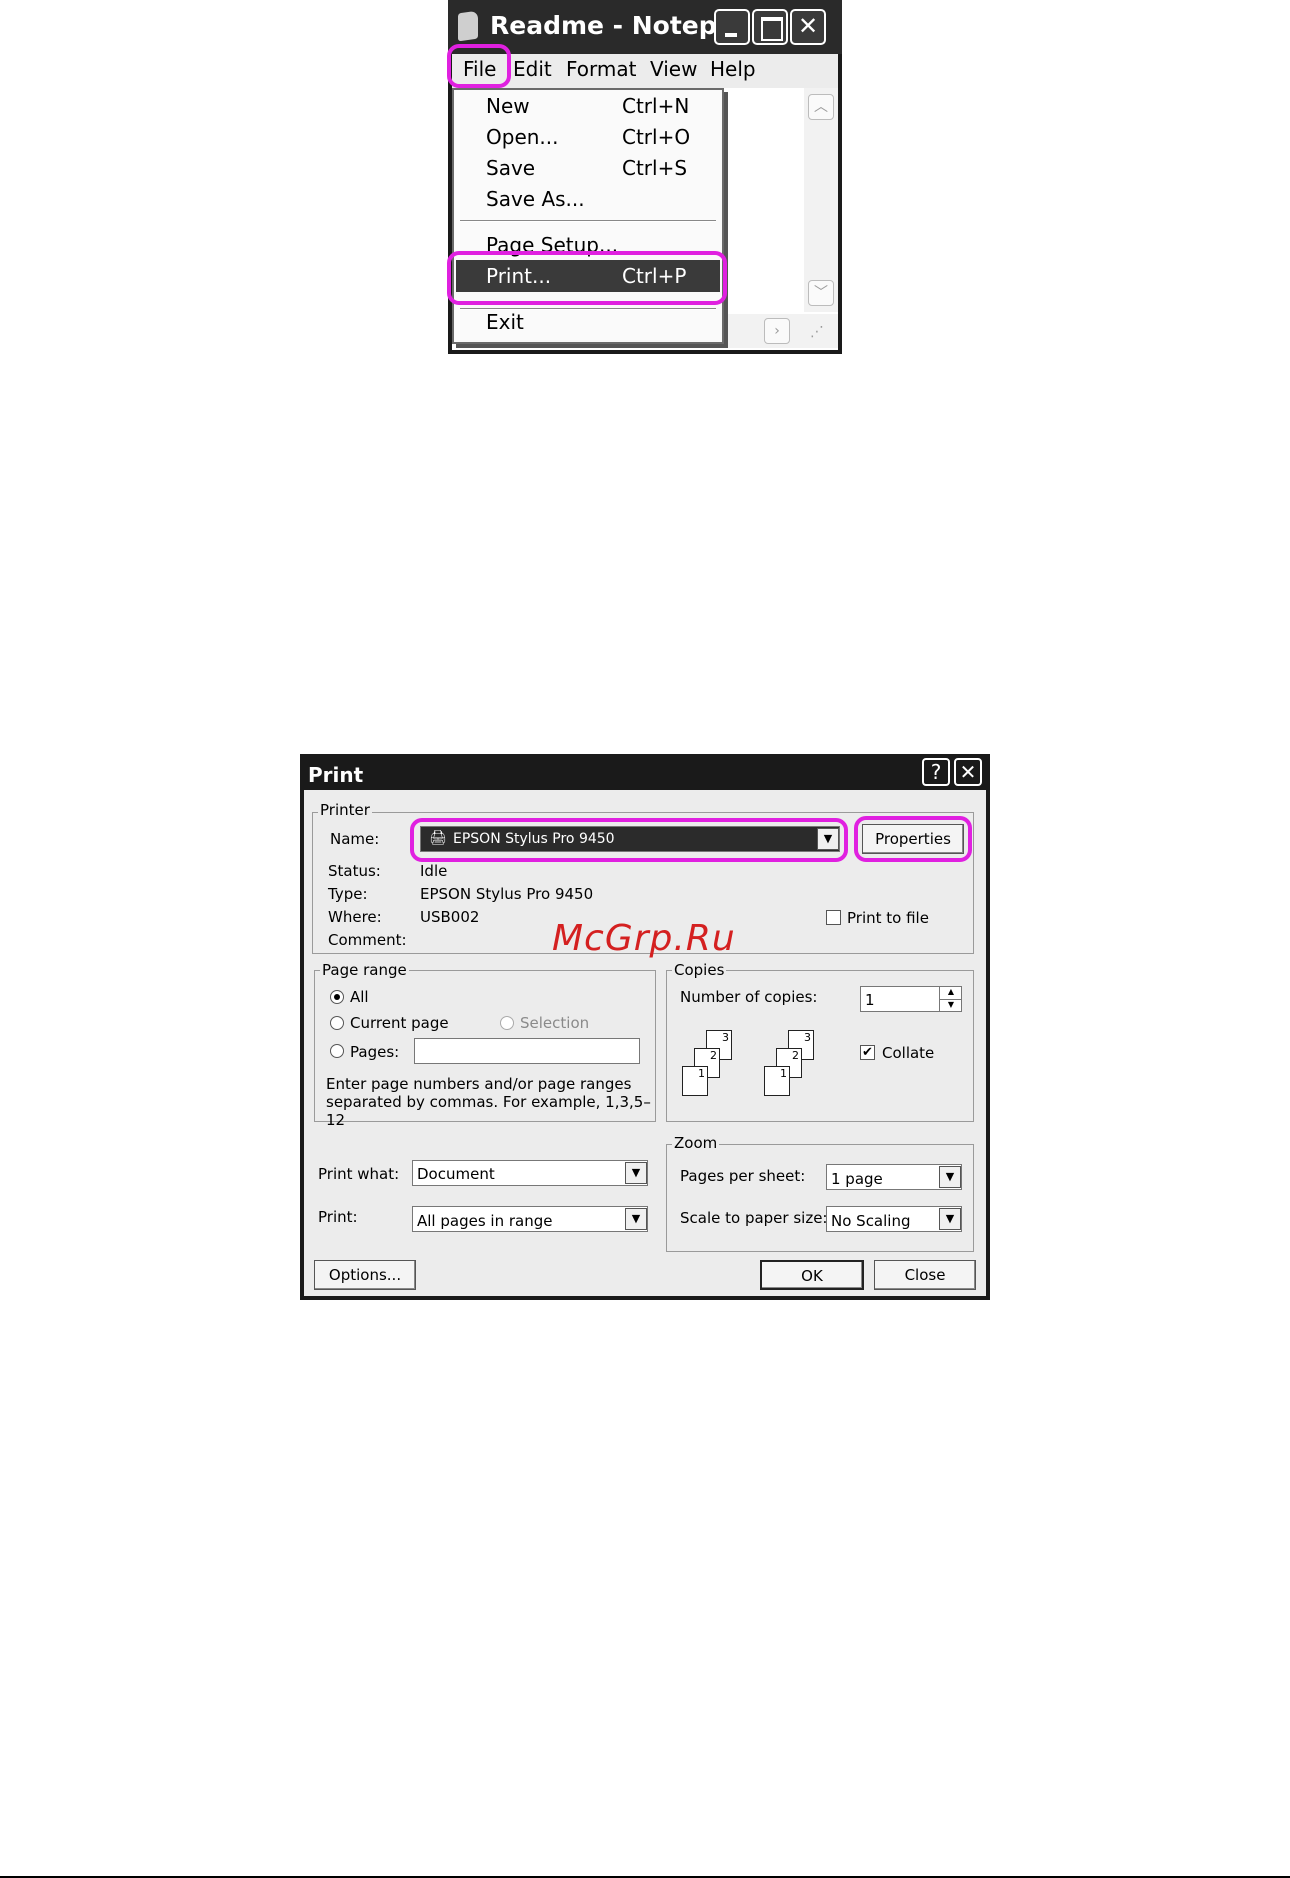 This screenshot has height=1878, width=1290. What do you see at coordinates (399, 1023) in the screenshot?
I see `radio-current-page-label: Current page` at bounding box center [399, 1023].